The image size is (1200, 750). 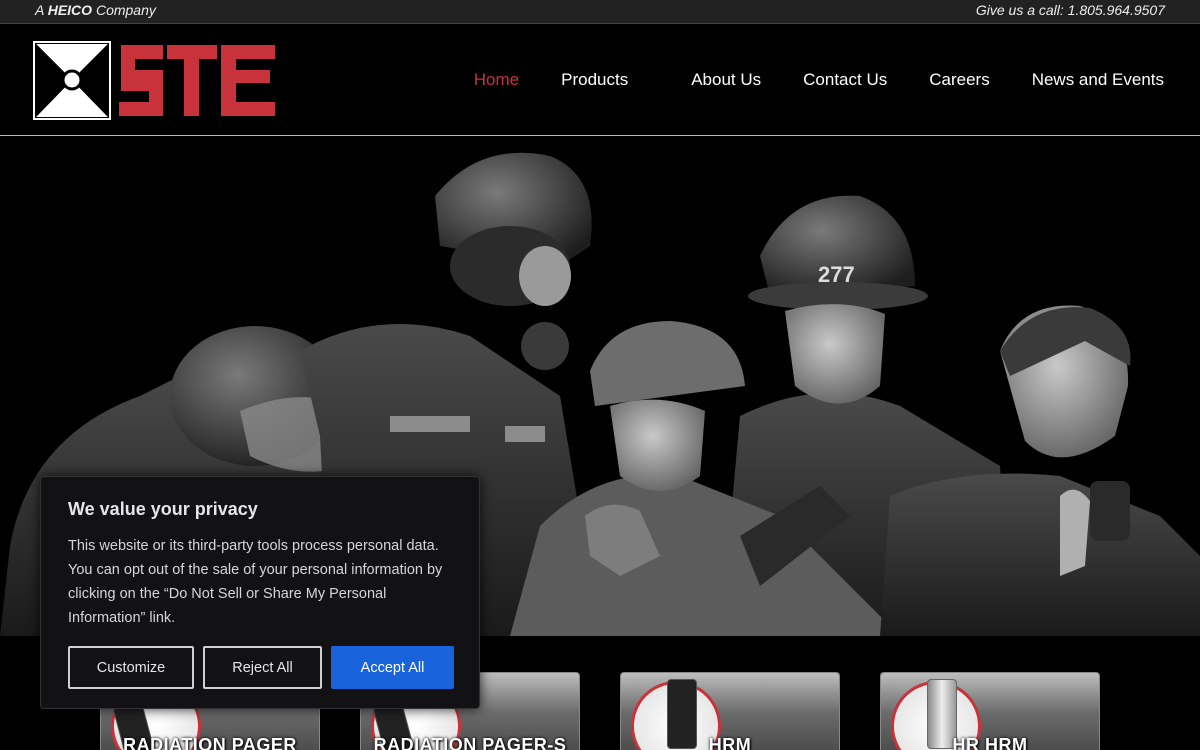 What do you see at coordinates (131, 667) in the screenshot?
I see `customize-button: Customize` at bounding box center [131, 667].